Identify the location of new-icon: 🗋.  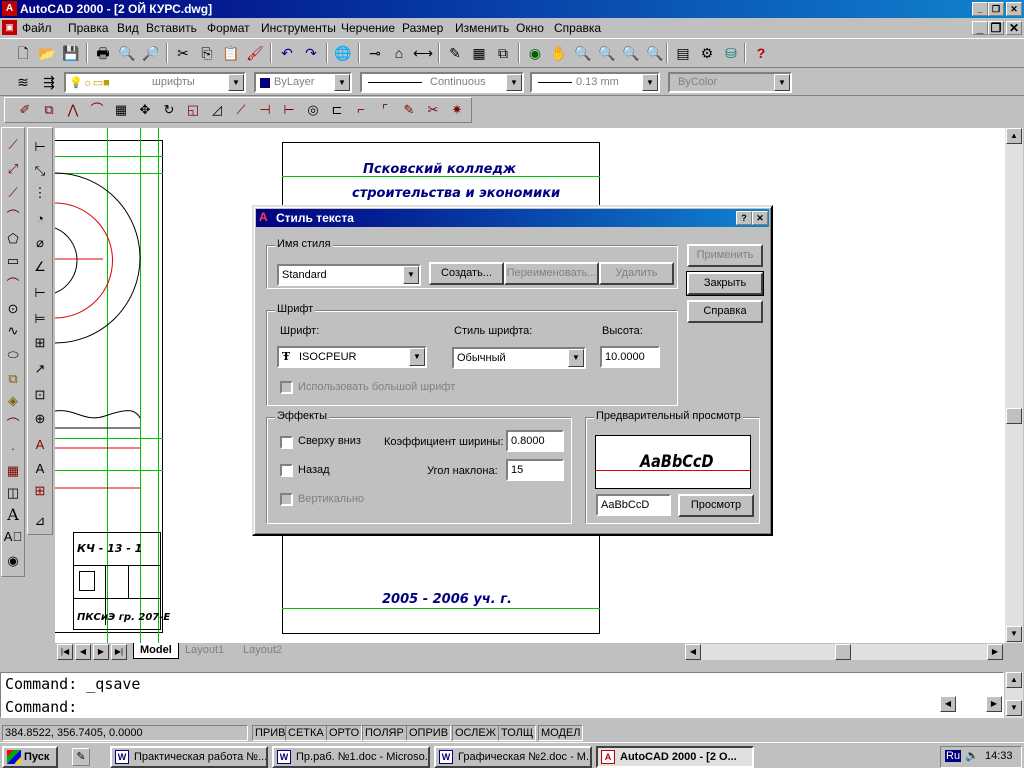
(23, 53).